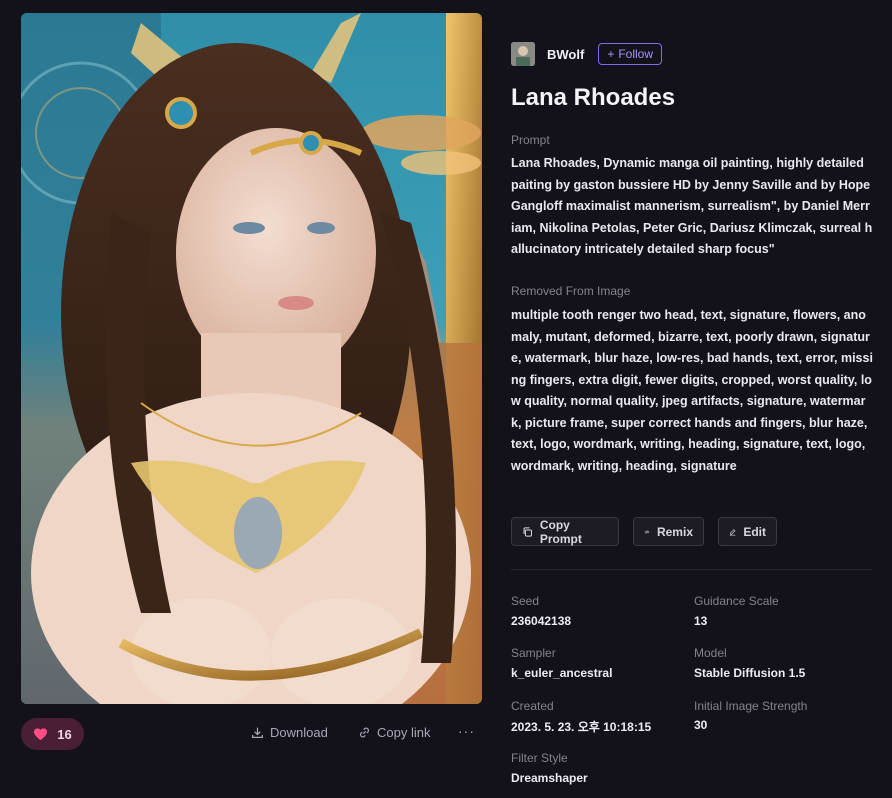  I want to click on like-button: 16, so click(52, 734).